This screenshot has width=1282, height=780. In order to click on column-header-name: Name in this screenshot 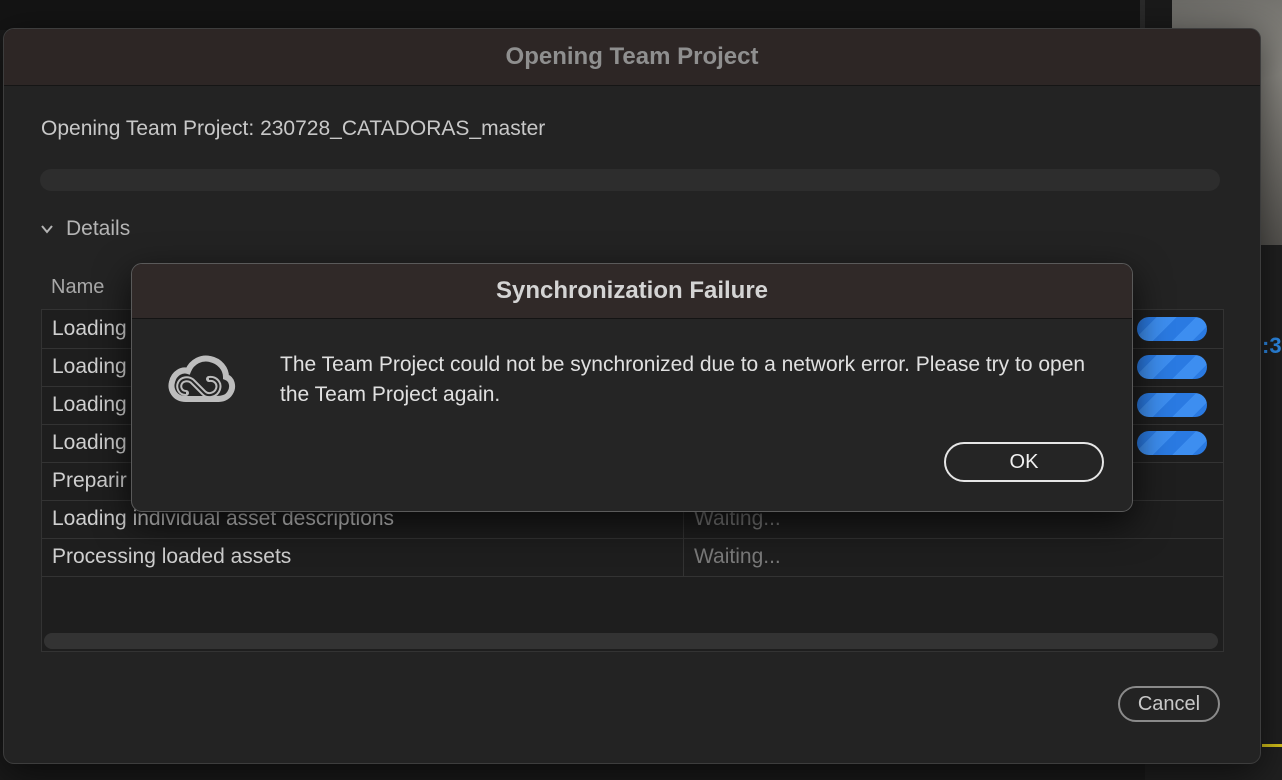, I will do `click(78, 287)`.